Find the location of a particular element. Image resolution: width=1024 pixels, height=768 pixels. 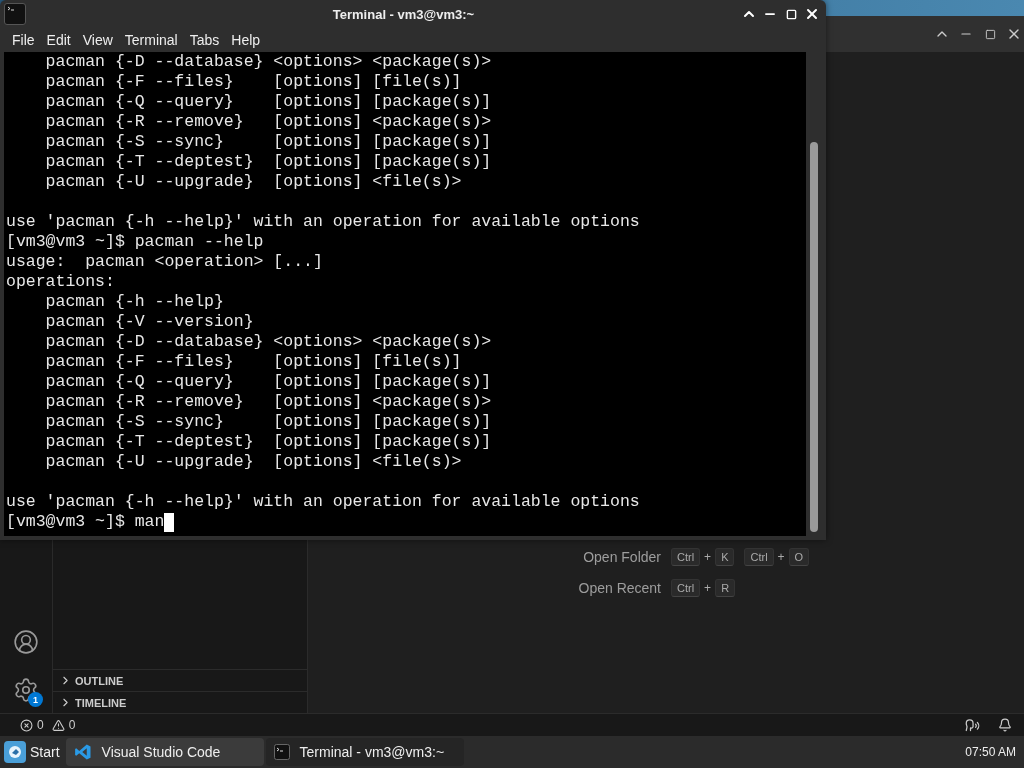

menu-item: Tabs is located at coordinates (204, 40).